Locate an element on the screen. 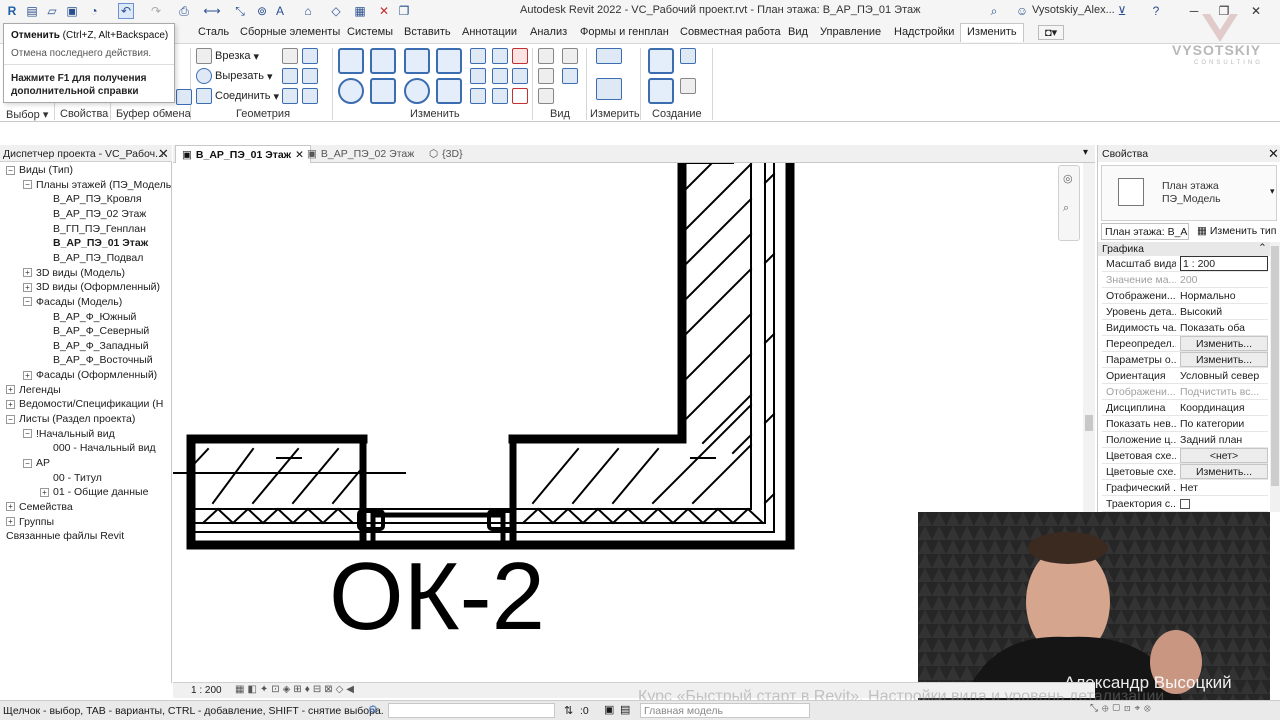  cut-out-button: Вырезать ▾ is located at coordinates (234, 76).